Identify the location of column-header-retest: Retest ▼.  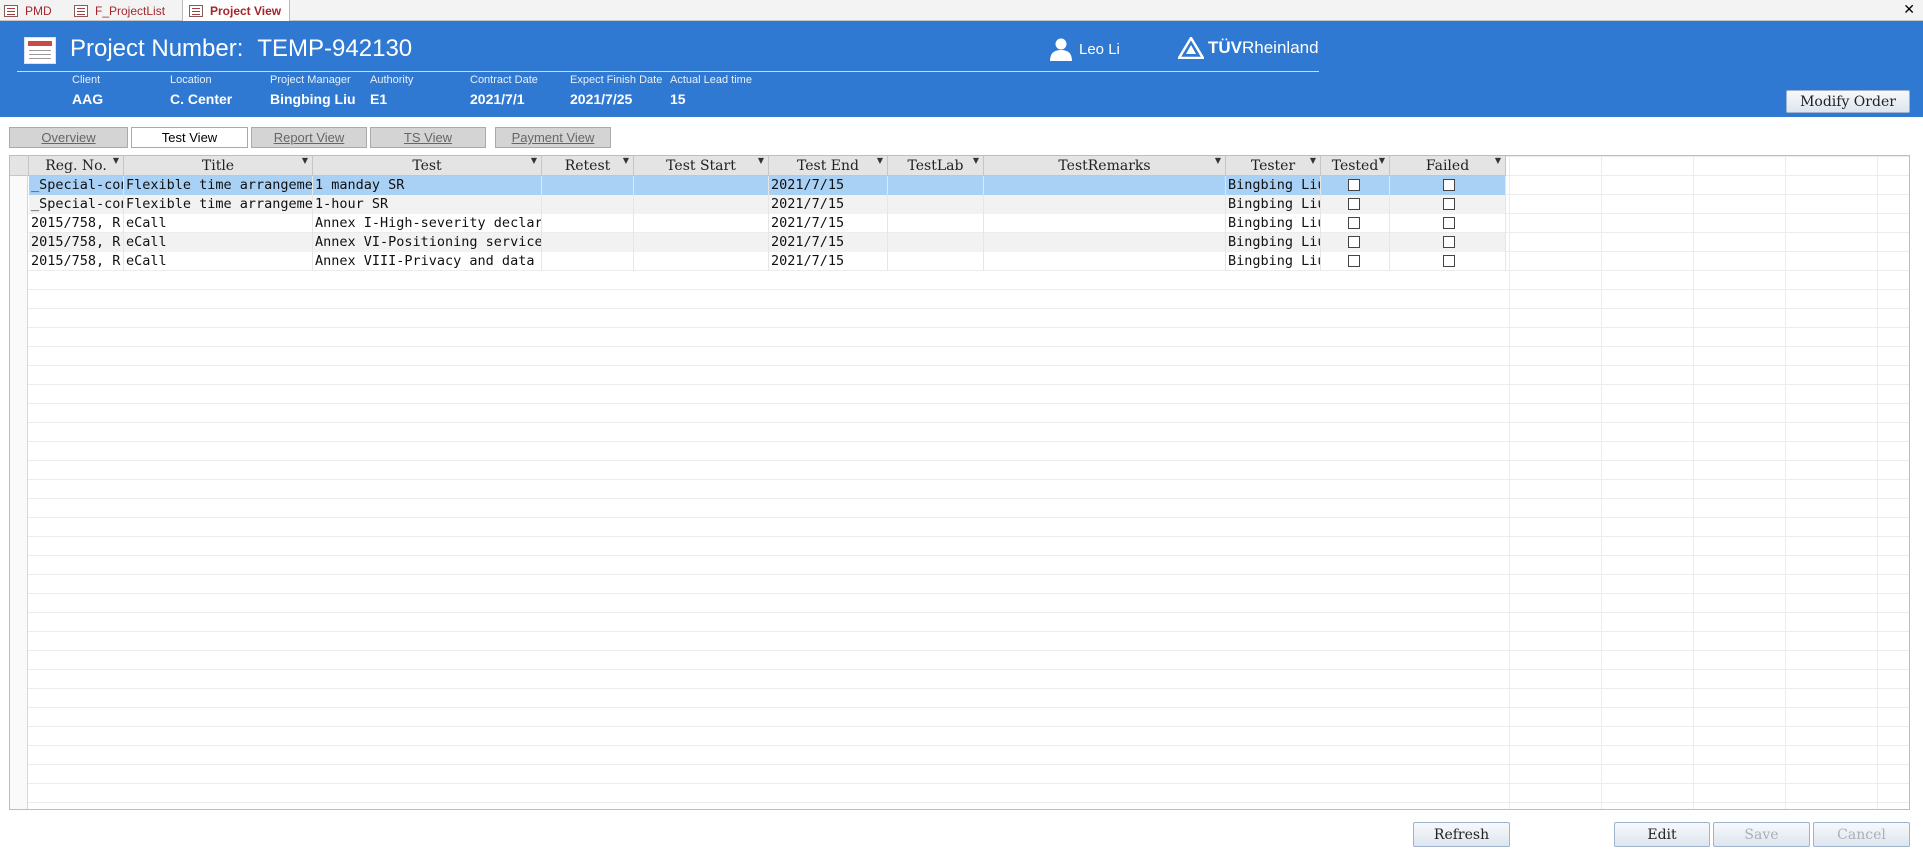
(588, 166).